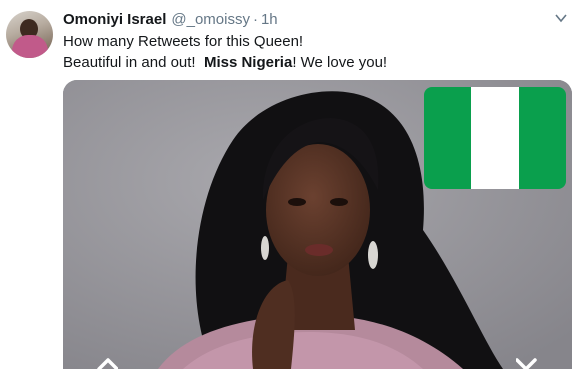  What do you see at coordinates (30, 46) in the screenshot?
I see `avatar-body` at bounding box center [30, 46].